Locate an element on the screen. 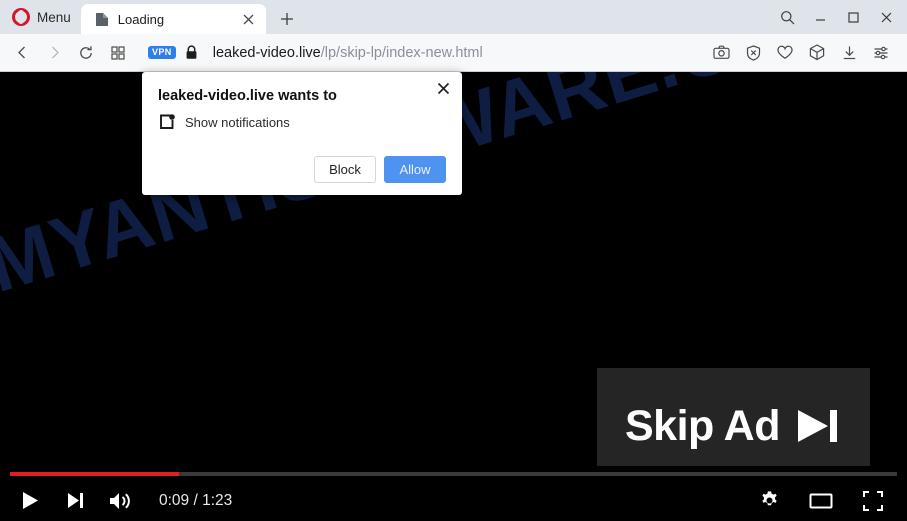  volume-icon is located at coordinates (120, 501).